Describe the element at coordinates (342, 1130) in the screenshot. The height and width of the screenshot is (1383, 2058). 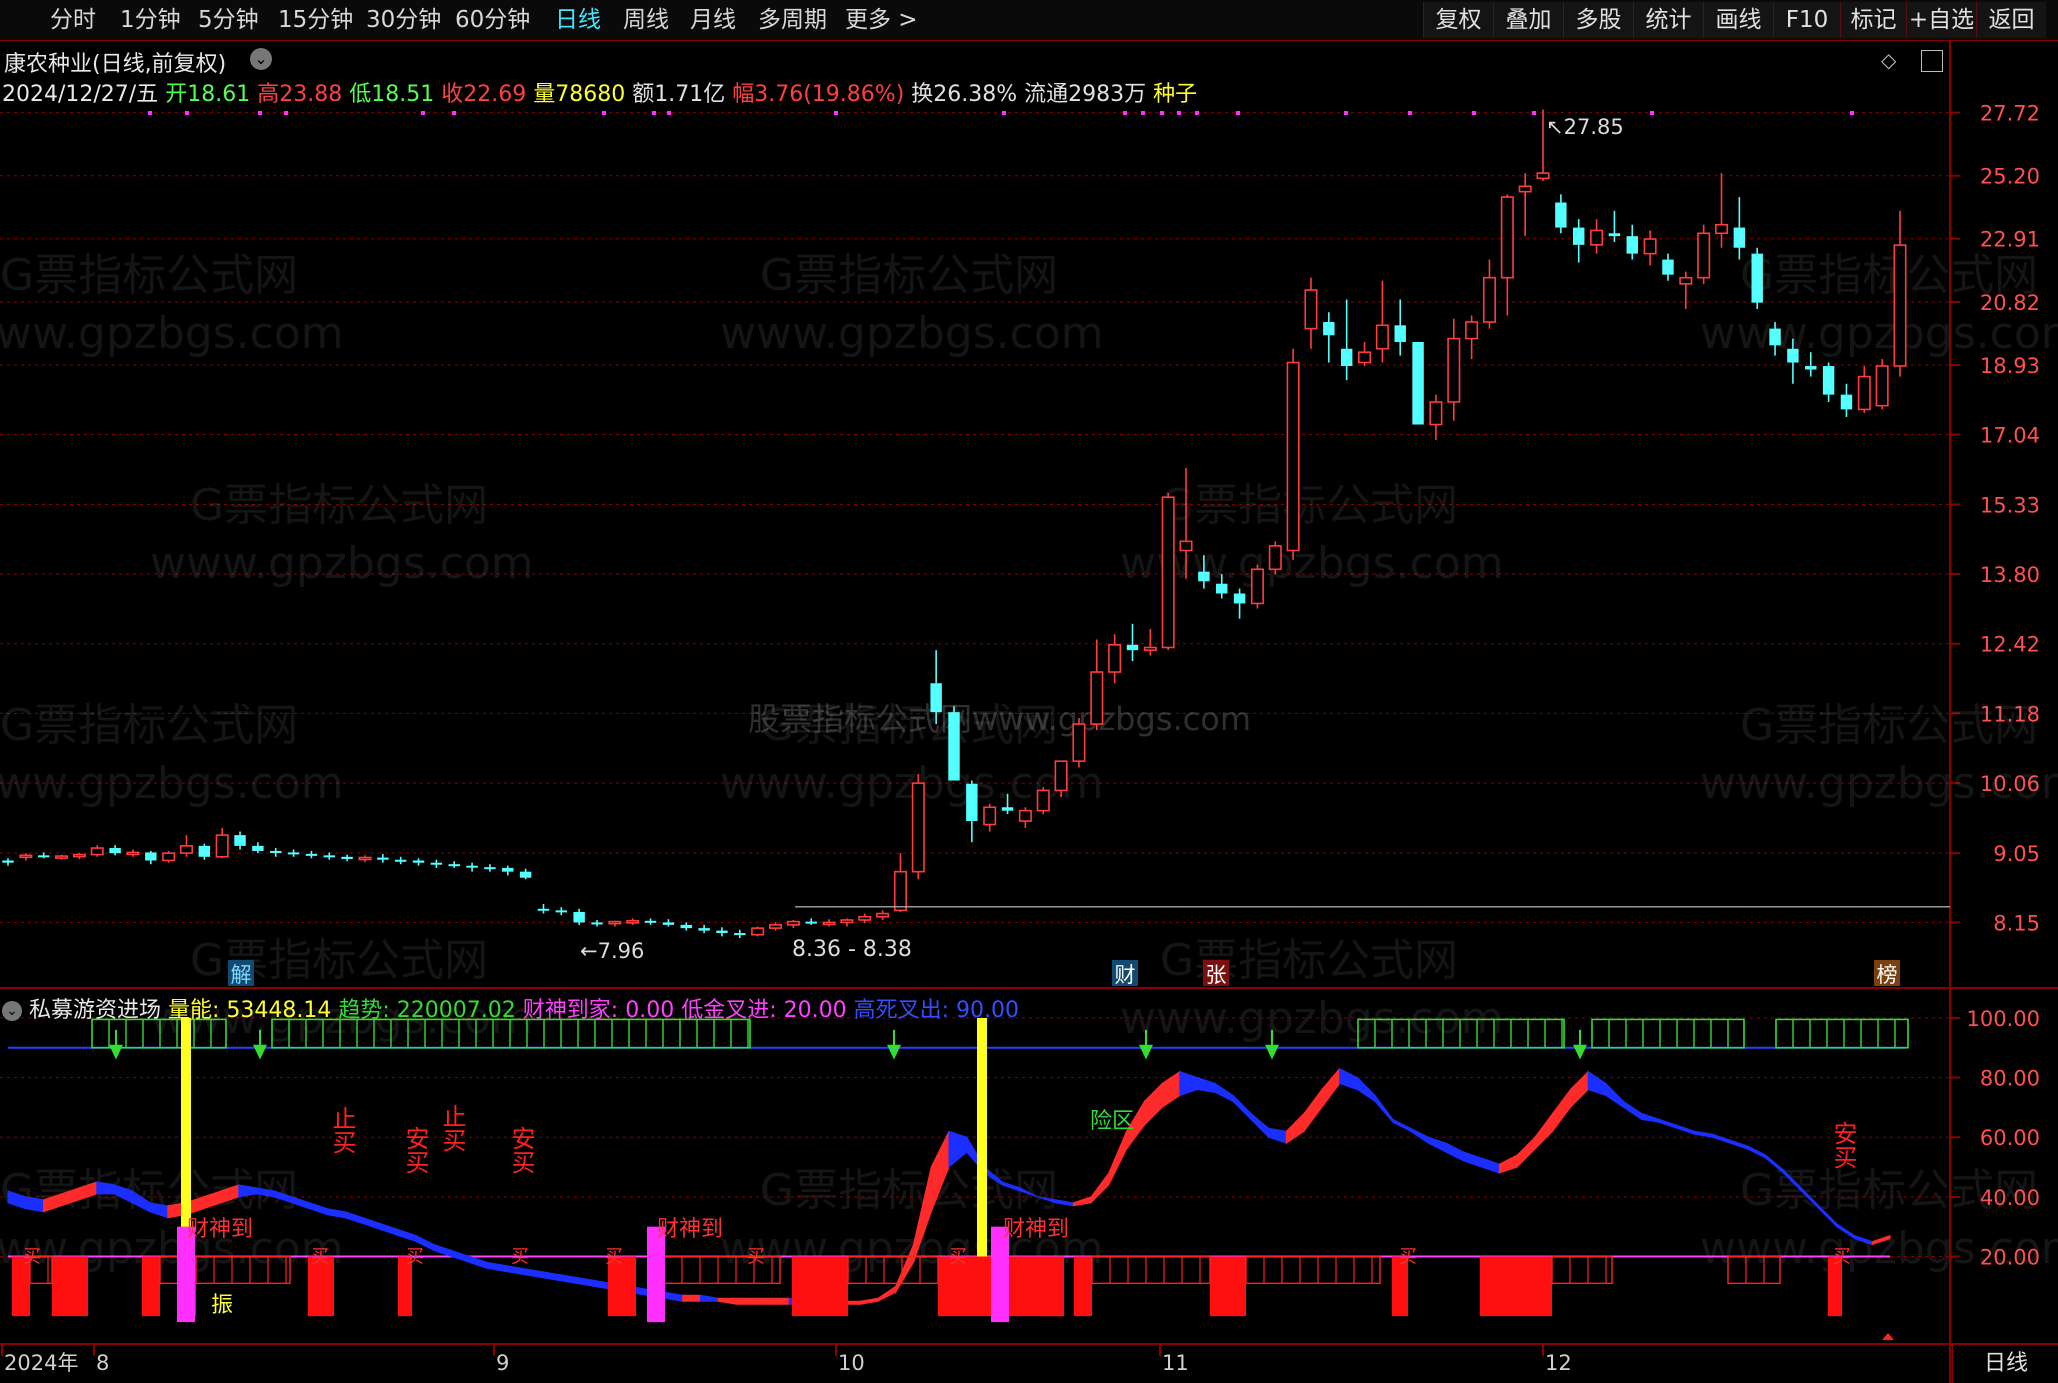
I see `signal-vertical: 止买` at that location.